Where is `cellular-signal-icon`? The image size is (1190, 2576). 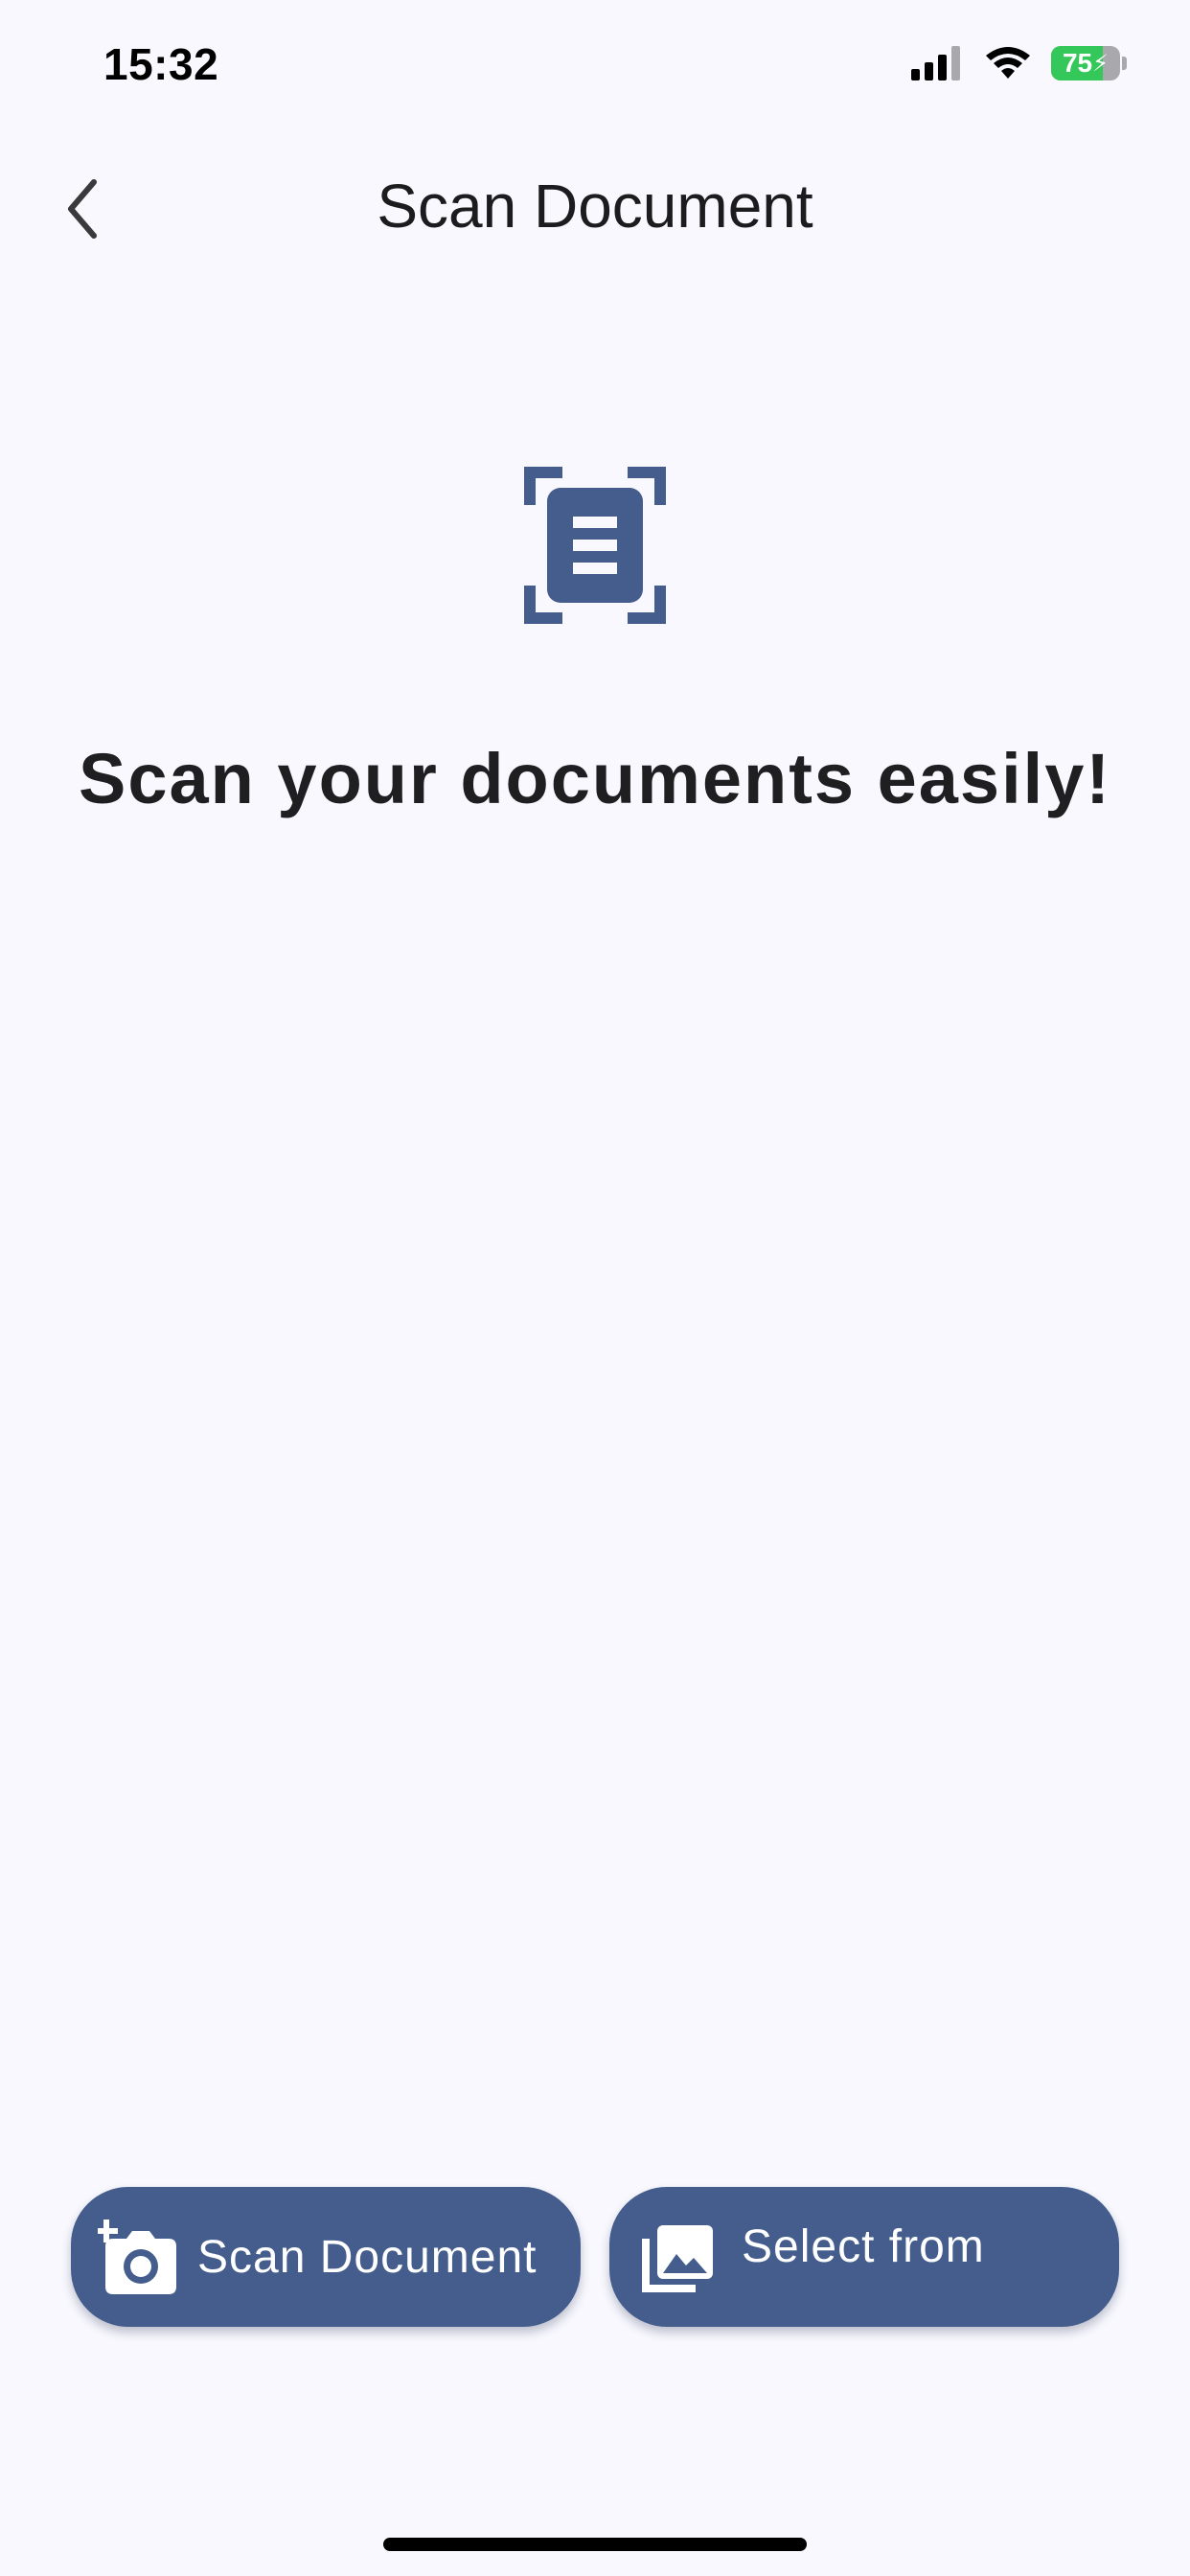 cellular-signal-icon is located at coordinates (936, 63).